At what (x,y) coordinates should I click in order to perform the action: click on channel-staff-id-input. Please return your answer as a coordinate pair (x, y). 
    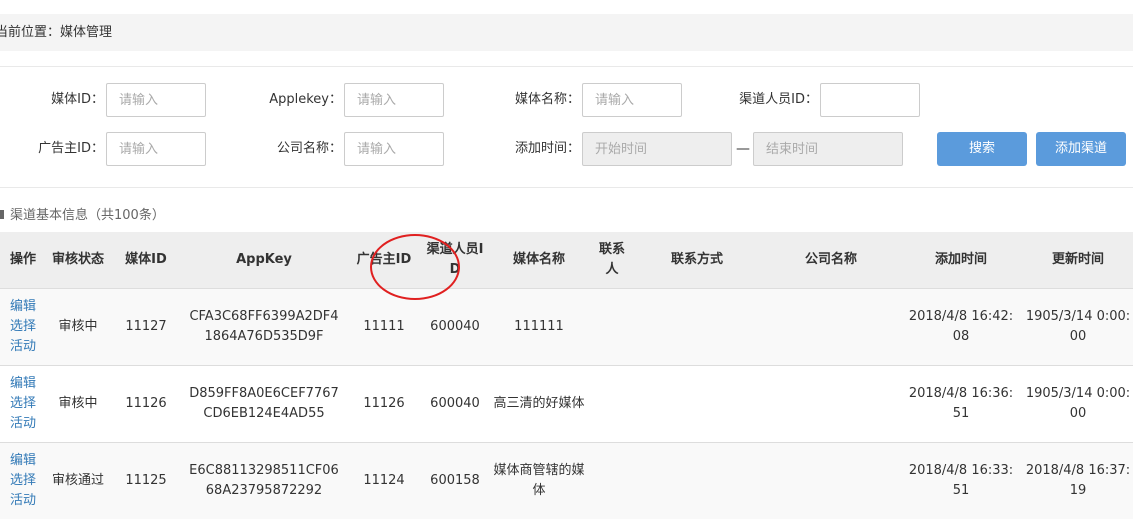
    Looking at the image, I should click on (870, 100).